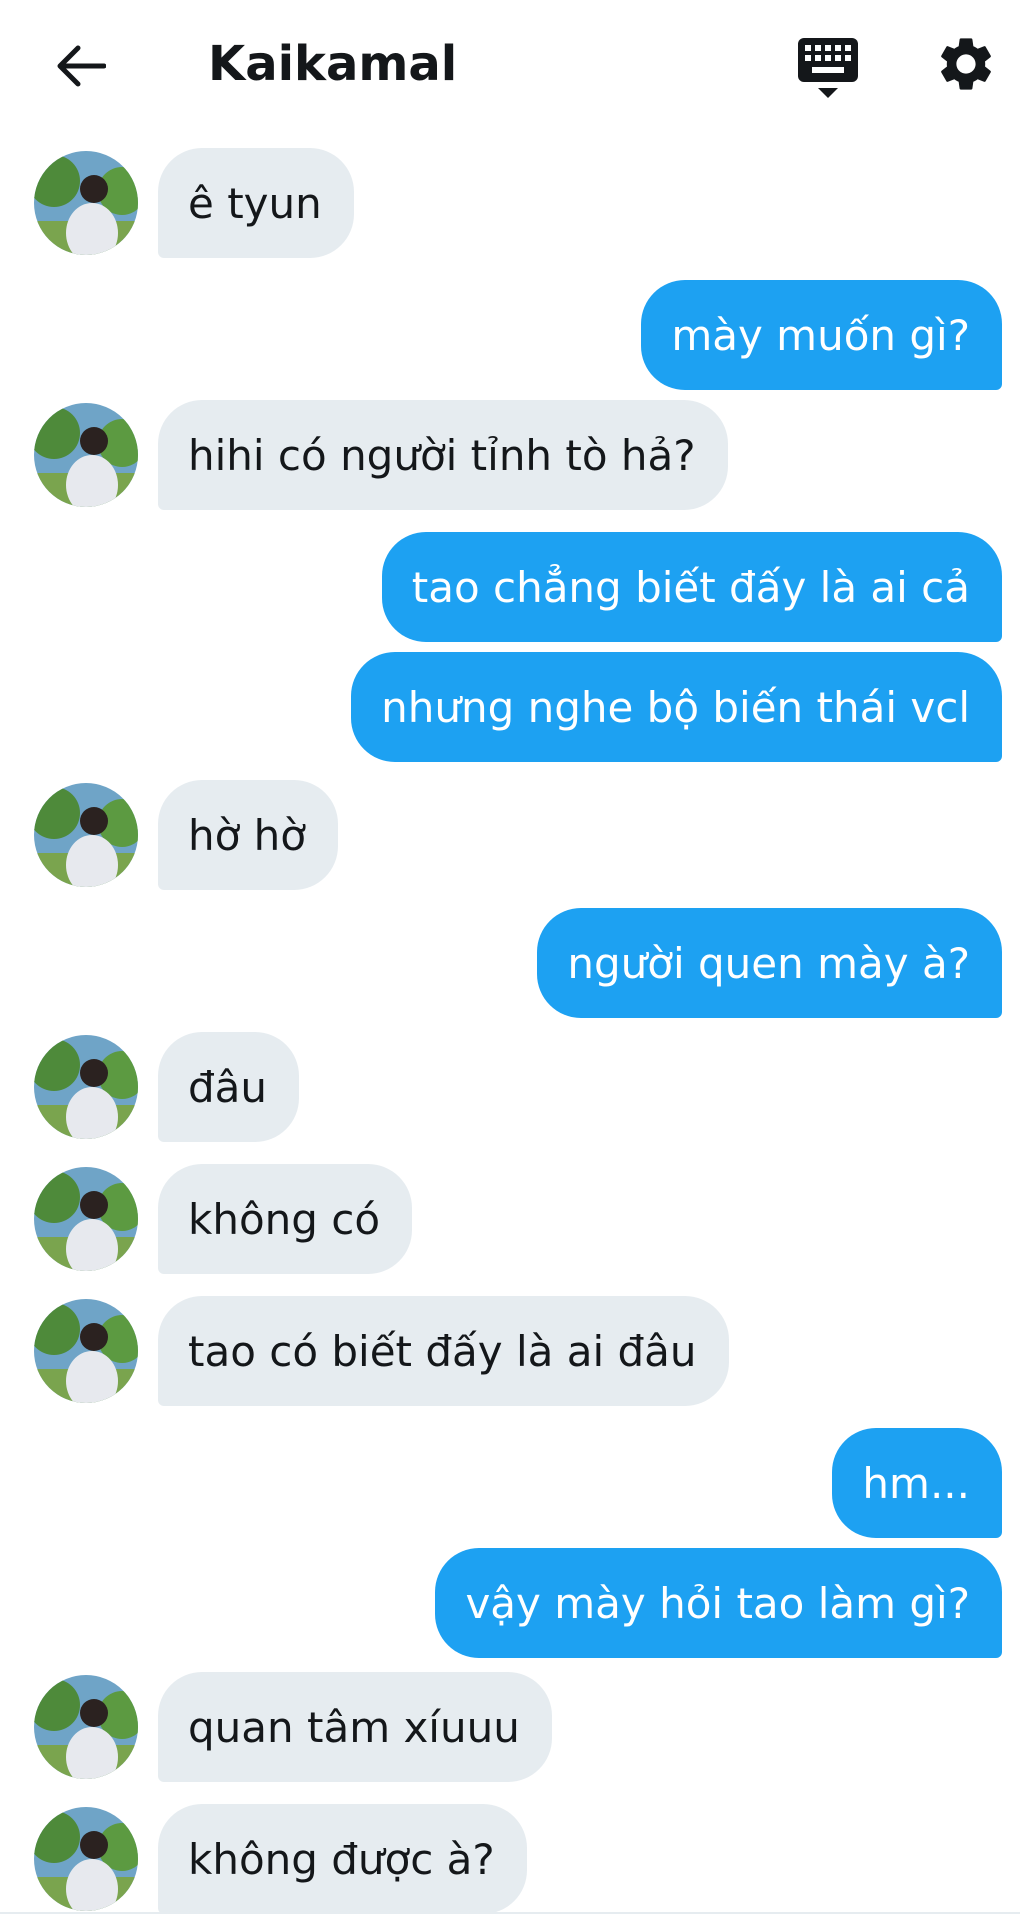 The width and height of the screenshot is (1020, 1920). Describe the element at coordinates (355, 1727) in the screenshot. I see `message-bubble: quan tâm xíuuu` at that location.